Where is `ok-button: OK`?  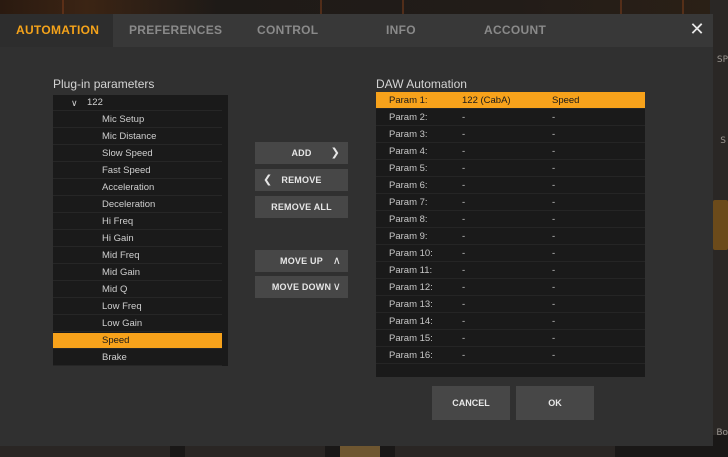
ok-button: OK is located at coordinates (555, 403).